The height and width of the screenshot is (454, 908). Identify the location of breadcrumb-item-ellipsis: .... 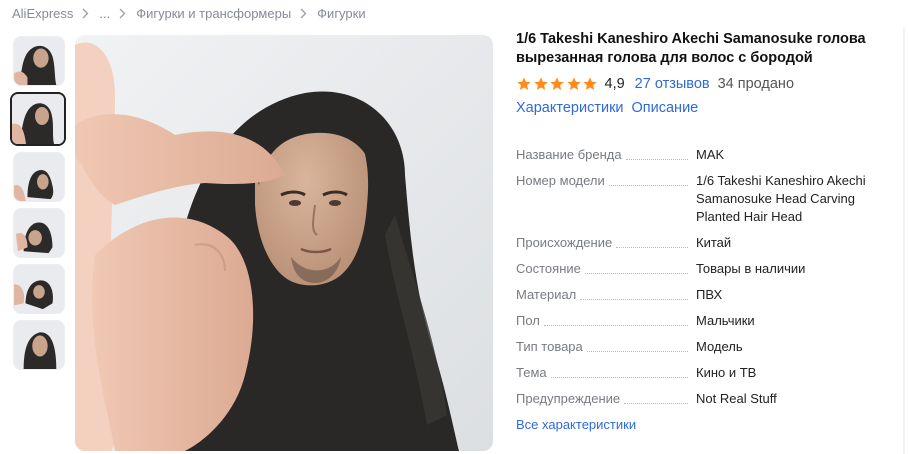
(104, 13).